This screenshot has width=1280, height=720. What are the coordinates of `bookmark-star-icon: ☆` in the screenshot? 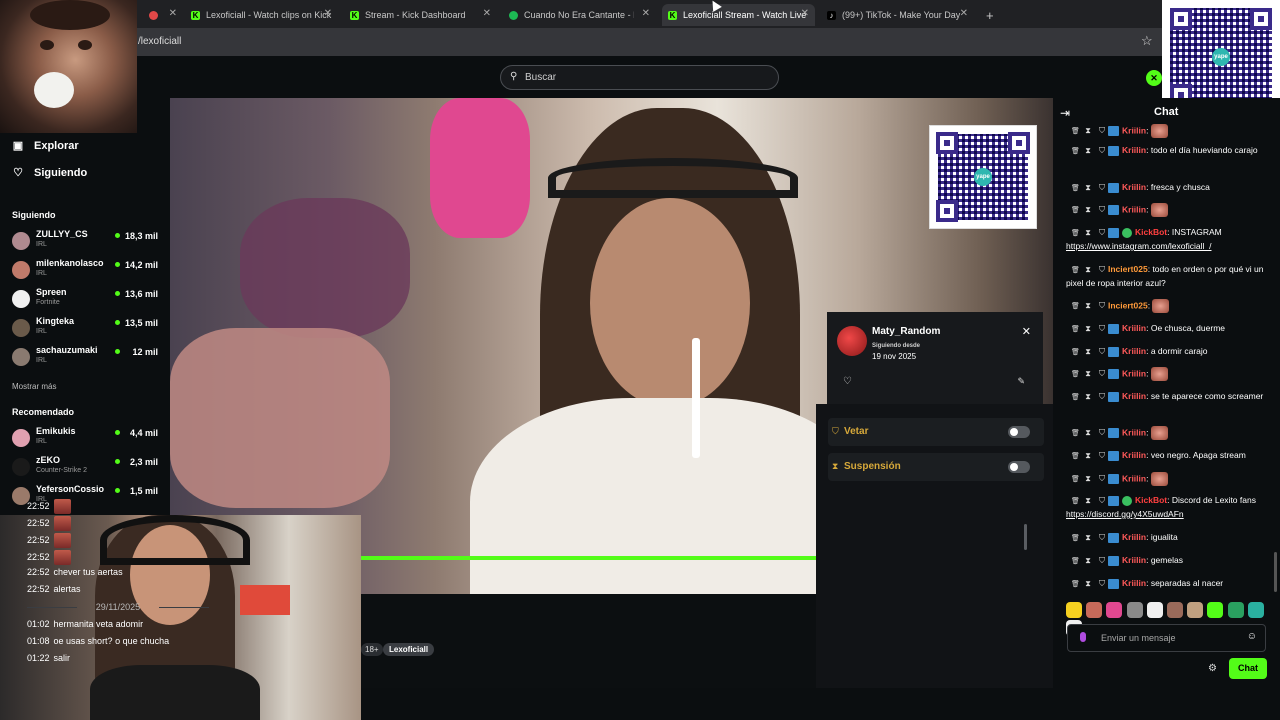 It's located at (1147, 41).